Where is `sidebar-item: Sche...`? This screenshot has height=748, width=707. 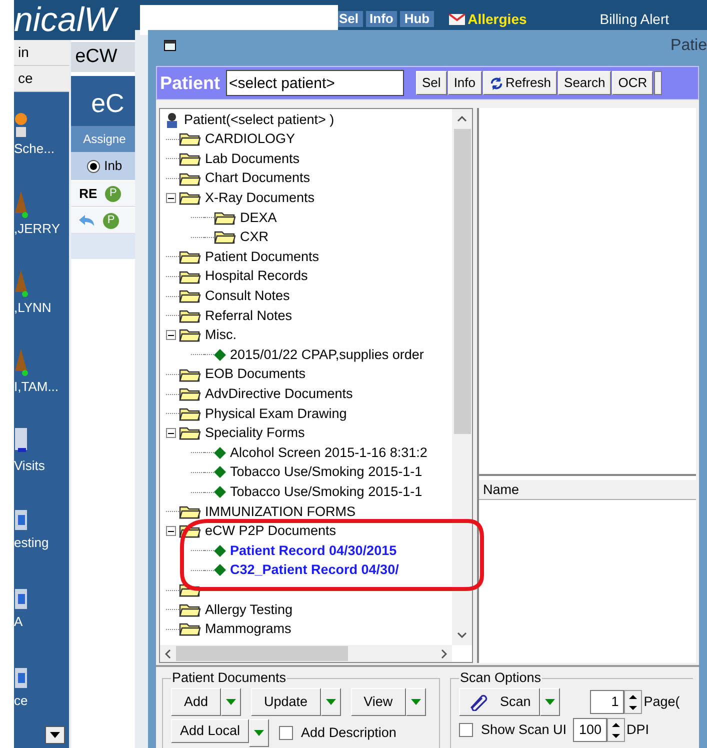 sidebar-item: Sche... is located at coordinates (42, 134).